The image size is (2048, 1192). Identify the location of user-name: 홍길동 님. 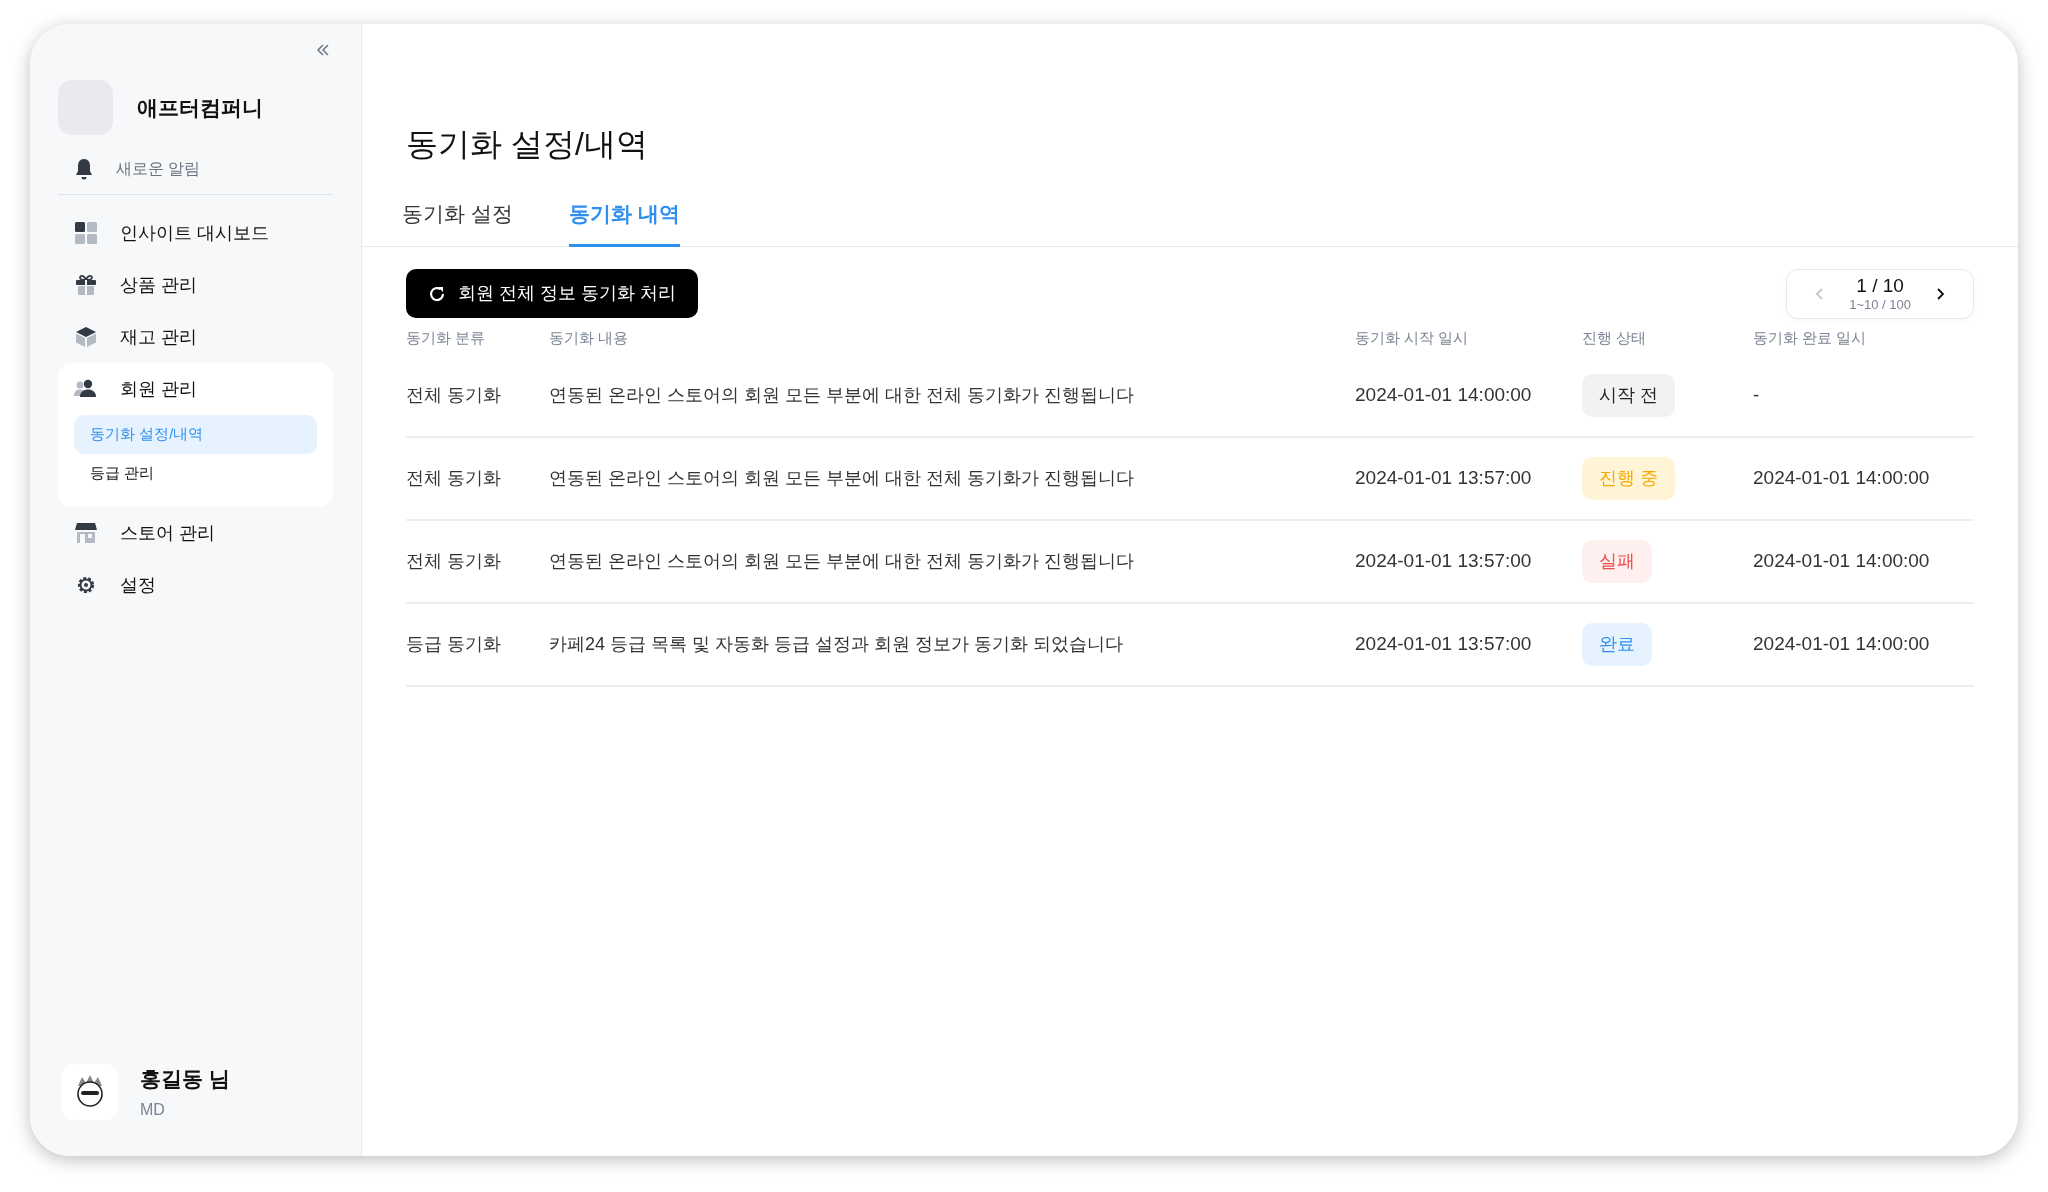
(185, 1078).